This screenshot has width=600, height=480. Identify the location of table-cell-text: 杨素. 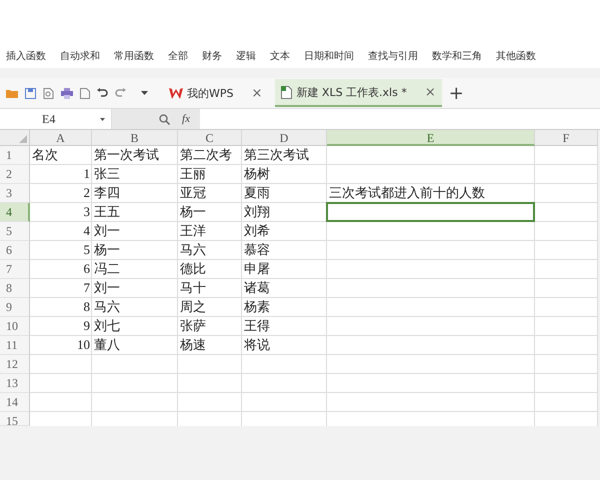
(257, 307).